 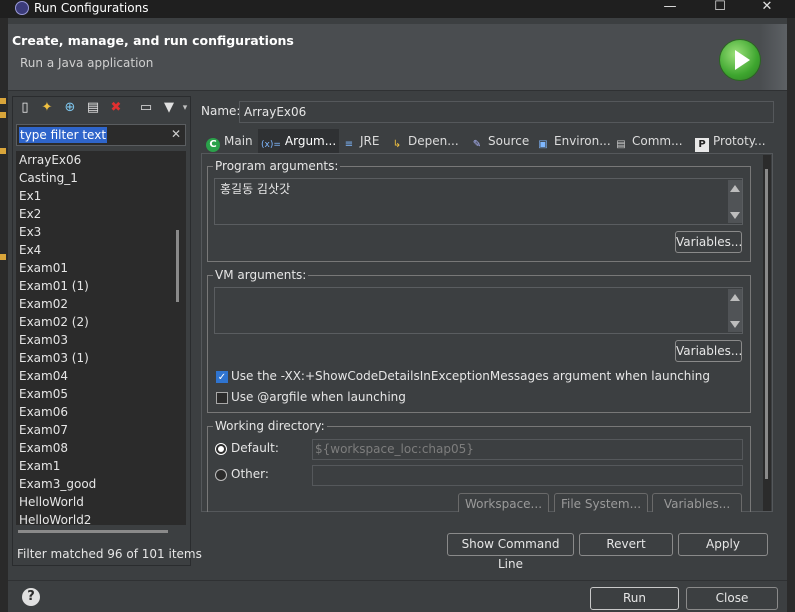 I want to click on tab-content-scrollbar, so click(x=767, y=333).